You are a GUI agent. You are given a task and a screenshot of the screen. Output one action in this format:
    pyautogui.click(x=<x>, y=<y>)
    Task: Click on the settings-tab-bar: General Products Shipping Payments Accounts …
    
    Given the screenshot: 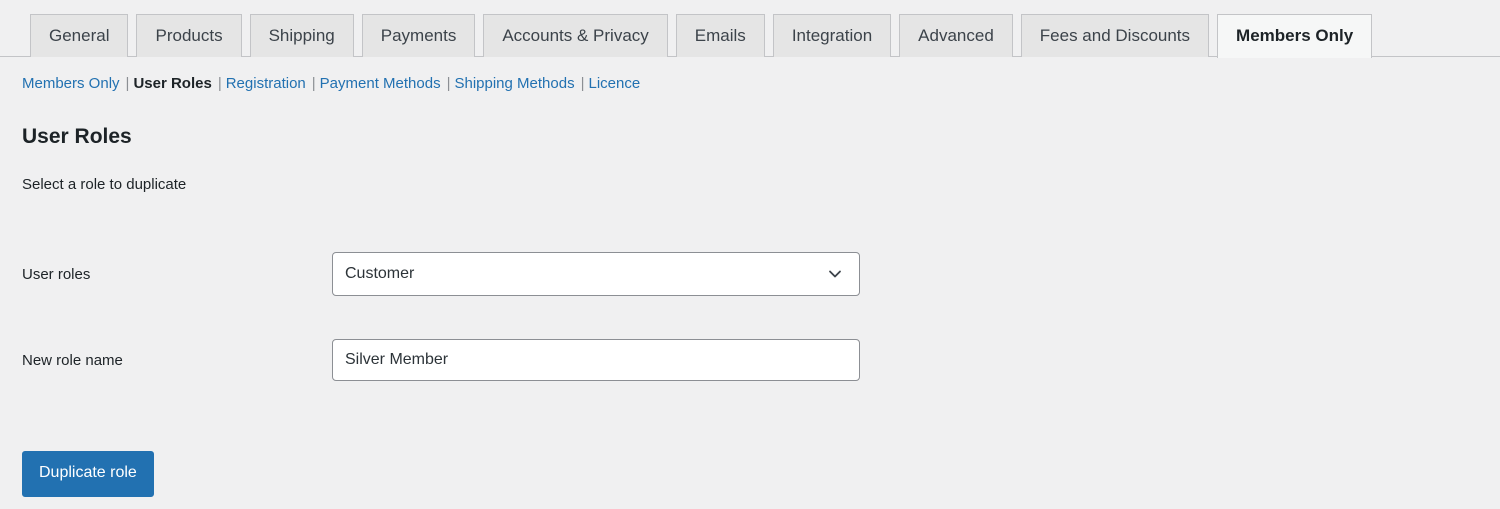 What is the action you would take?
    pyautogui.click(x=750, y=29)
    